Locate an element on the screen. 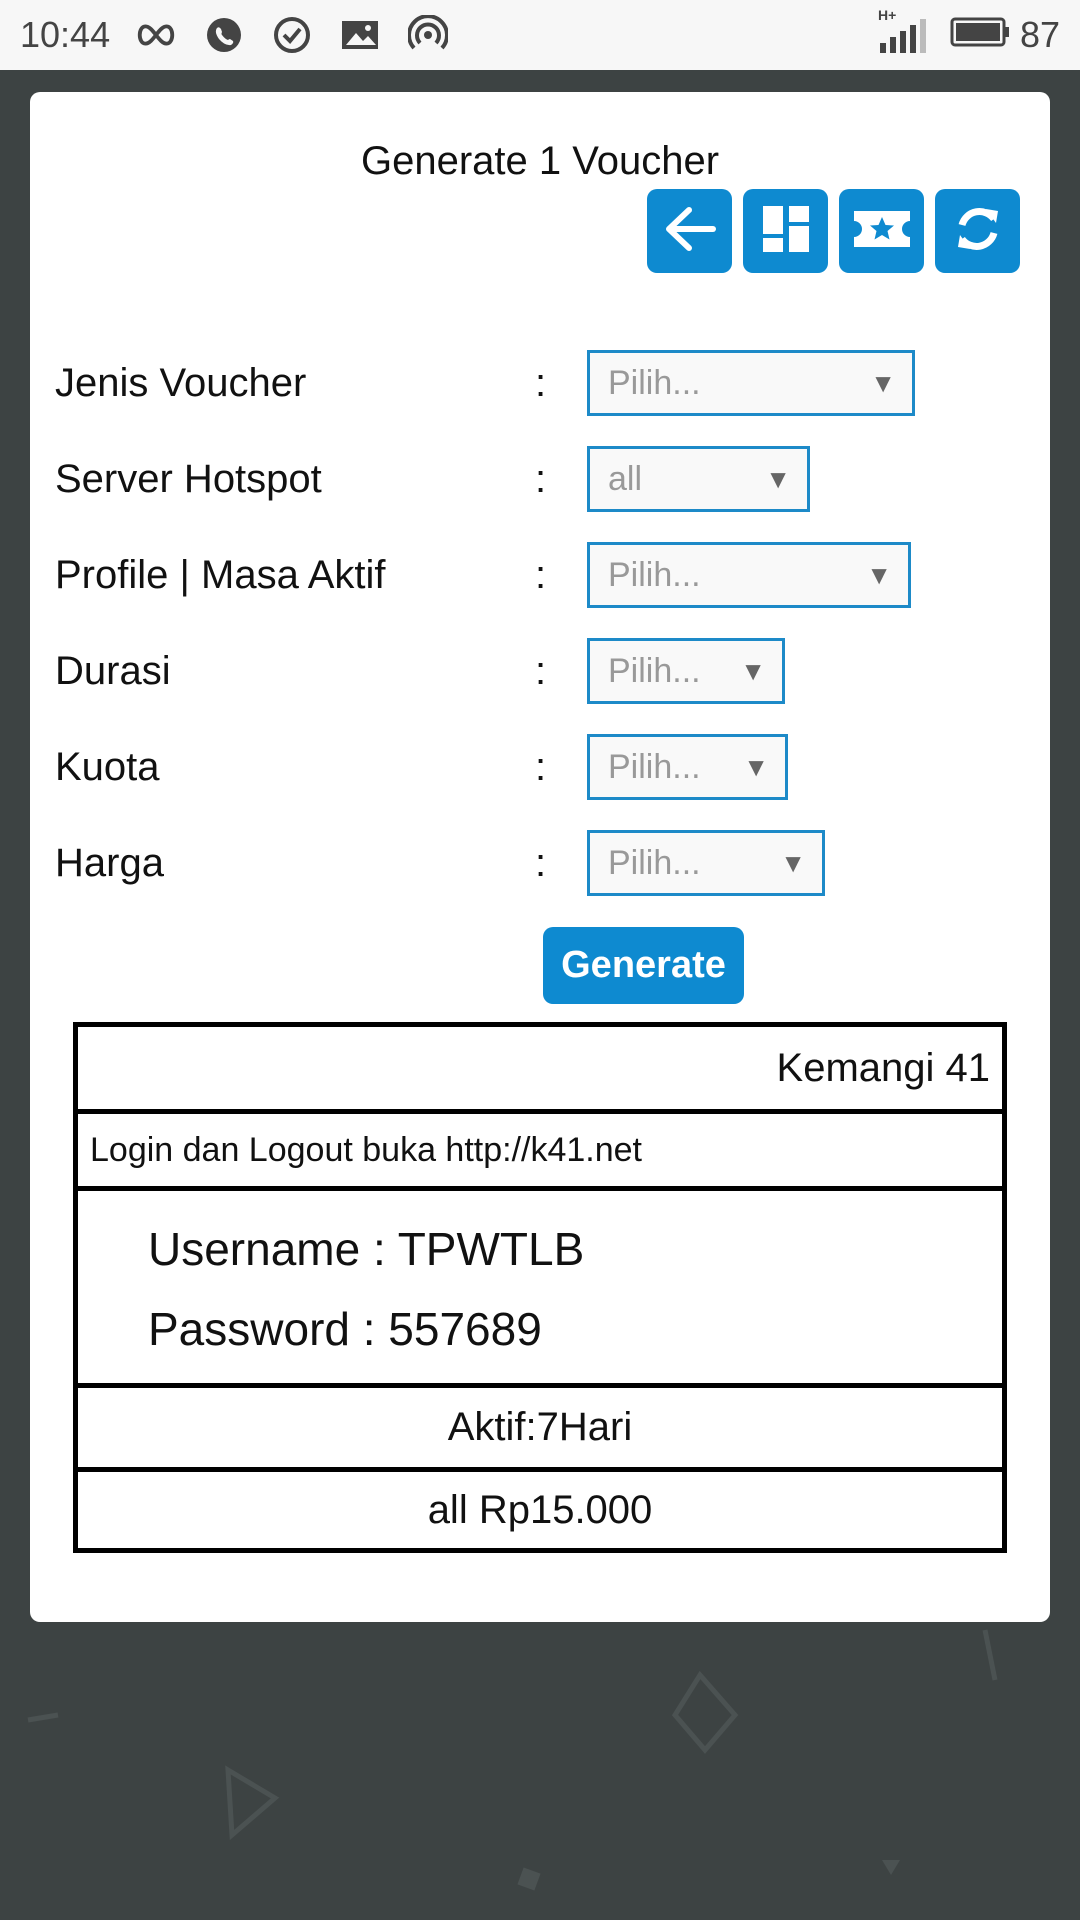 Image resolution: width=1080 pixels, height=1920 pixels. toolbar is located at coordinates (833, 231).